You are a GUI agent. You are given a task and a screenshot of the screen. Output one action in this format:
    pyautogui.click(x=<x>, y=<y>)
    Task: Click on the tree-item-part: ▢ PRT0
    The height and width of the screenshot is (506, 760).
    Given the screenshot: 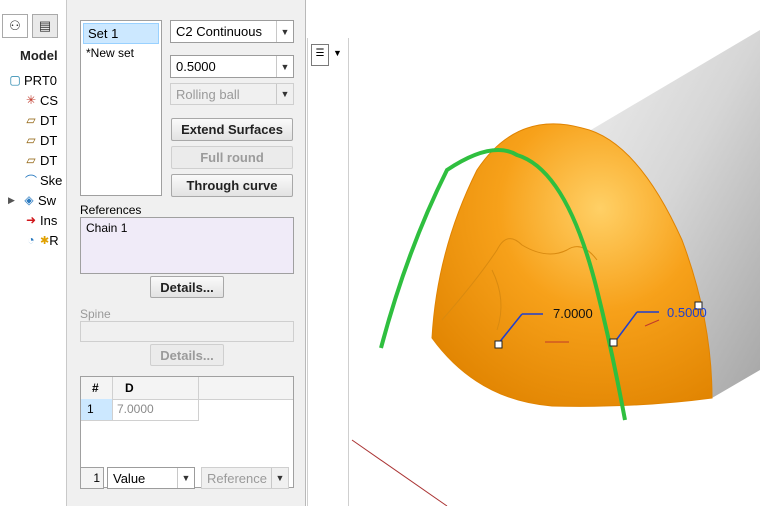 What is the action you would take?
    pyautogui.click(x=31, y=80)
    